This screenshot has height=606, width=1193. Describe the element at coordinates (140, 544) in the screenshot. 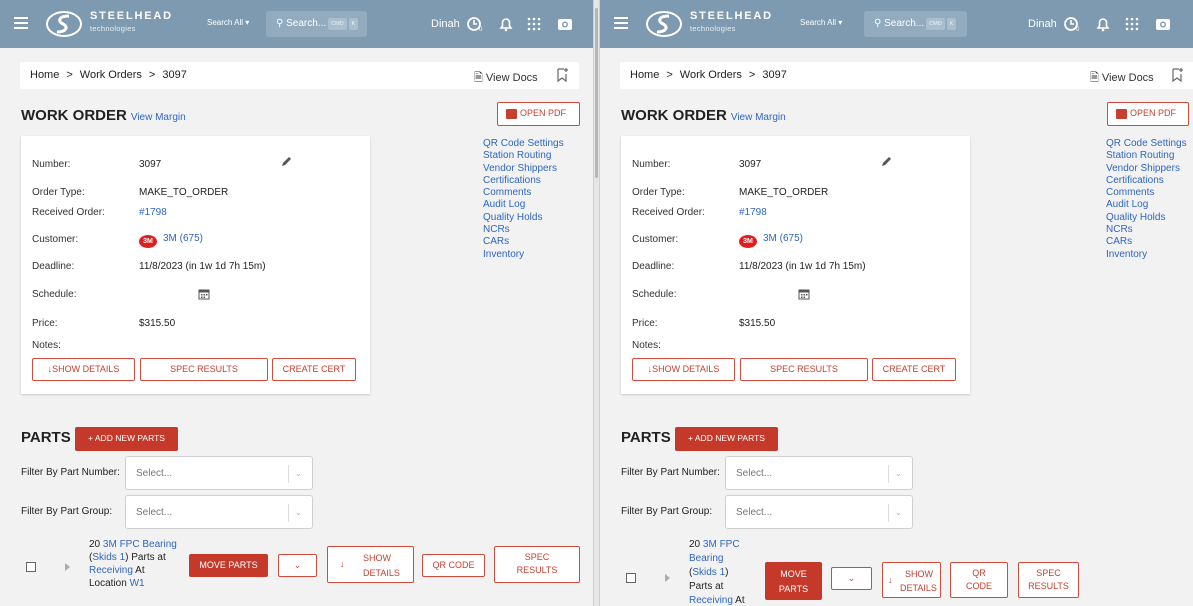

I see `part-link: 3M FPC Bearing` at that location.